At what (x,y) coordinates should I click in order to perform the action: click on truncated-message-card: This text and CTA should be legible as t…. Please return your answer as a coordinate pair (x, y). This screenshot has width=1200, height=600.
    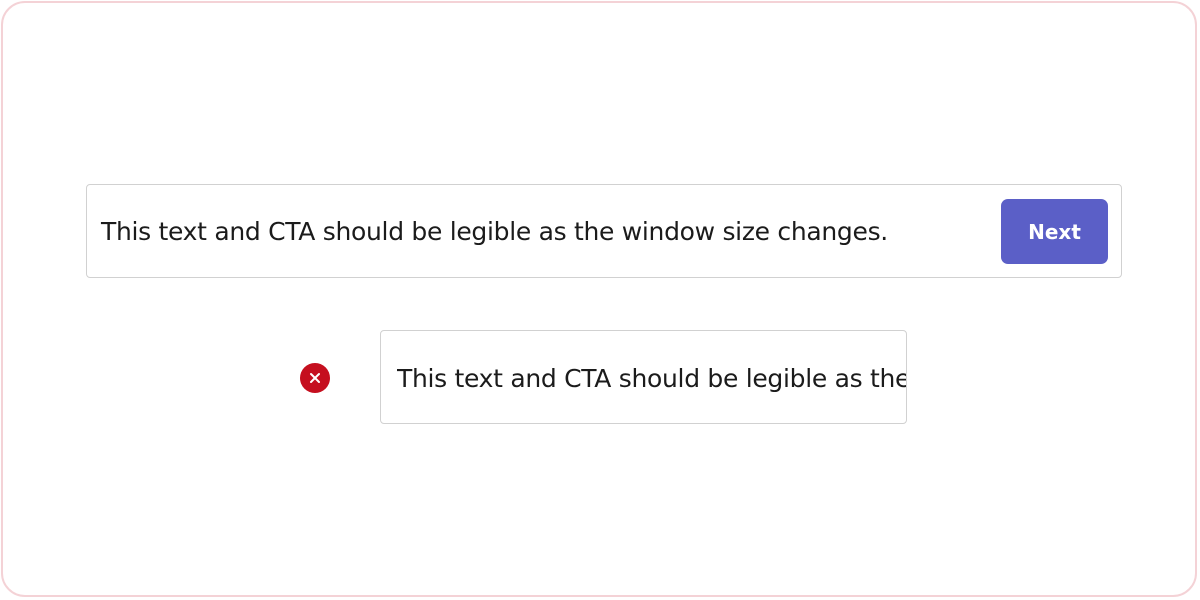
    Looking at the image, I should click on (643, 377).